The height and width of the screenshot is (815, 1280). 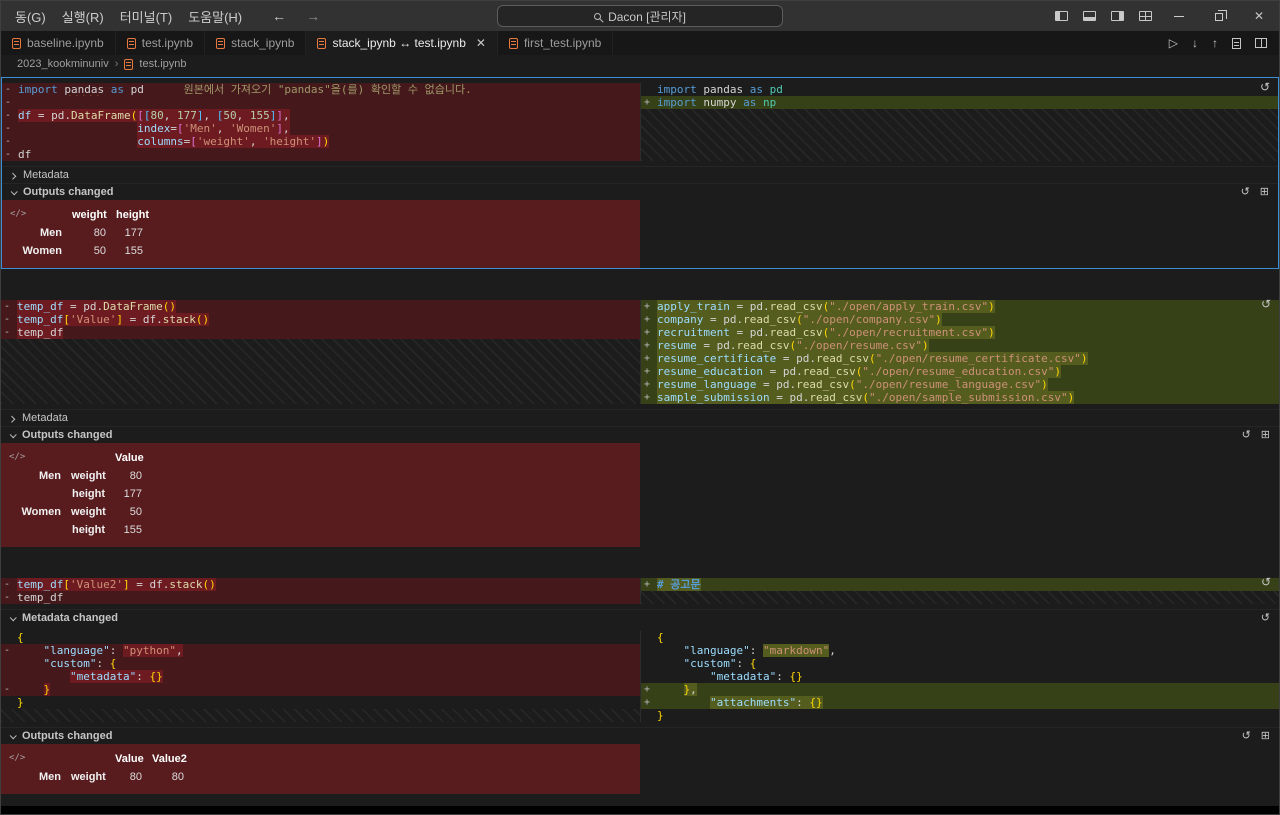 I want to click on menu-item: 도움말(H), so click(x=215, y=16).